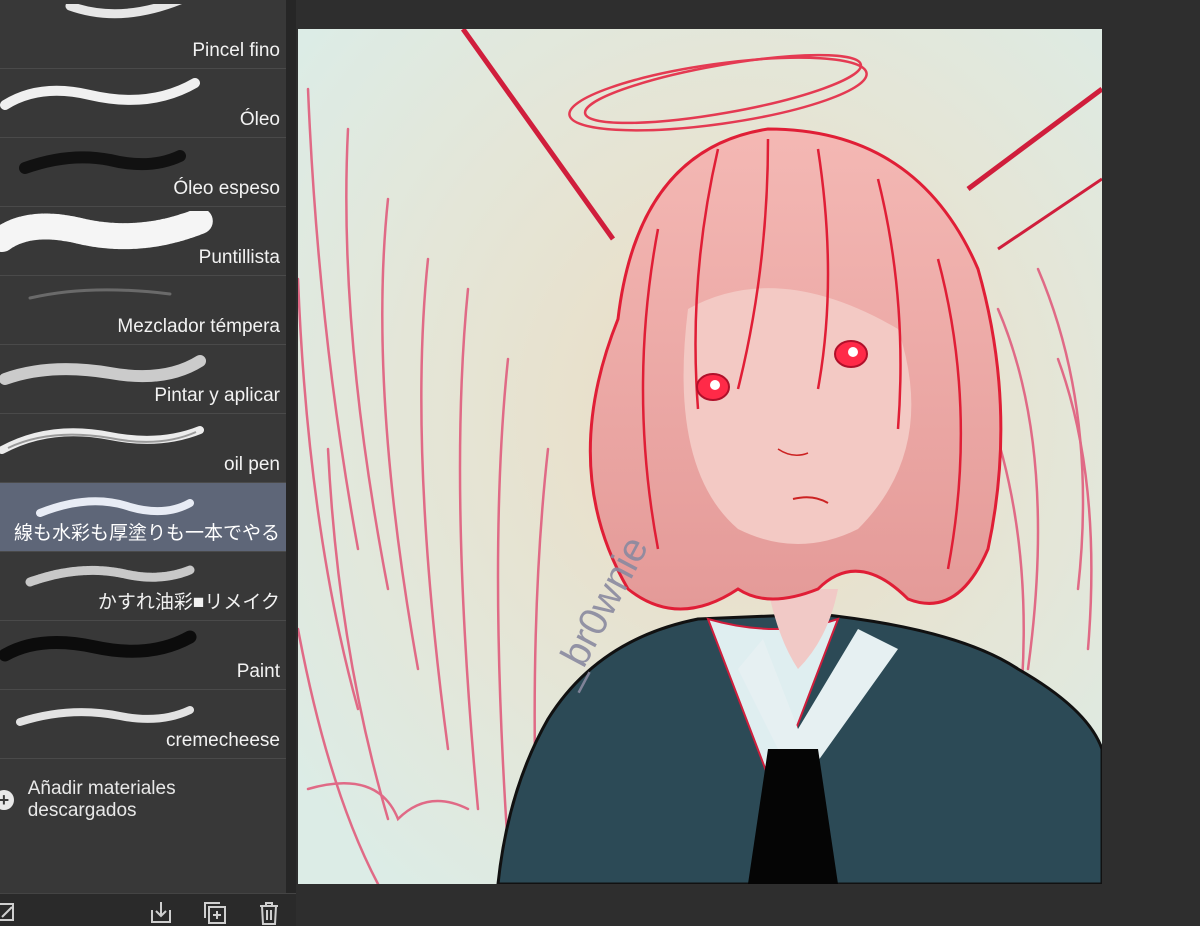 This screenshot has height=926, width=1200. I want to click on brush-label: Óleo, so click(259, 119).